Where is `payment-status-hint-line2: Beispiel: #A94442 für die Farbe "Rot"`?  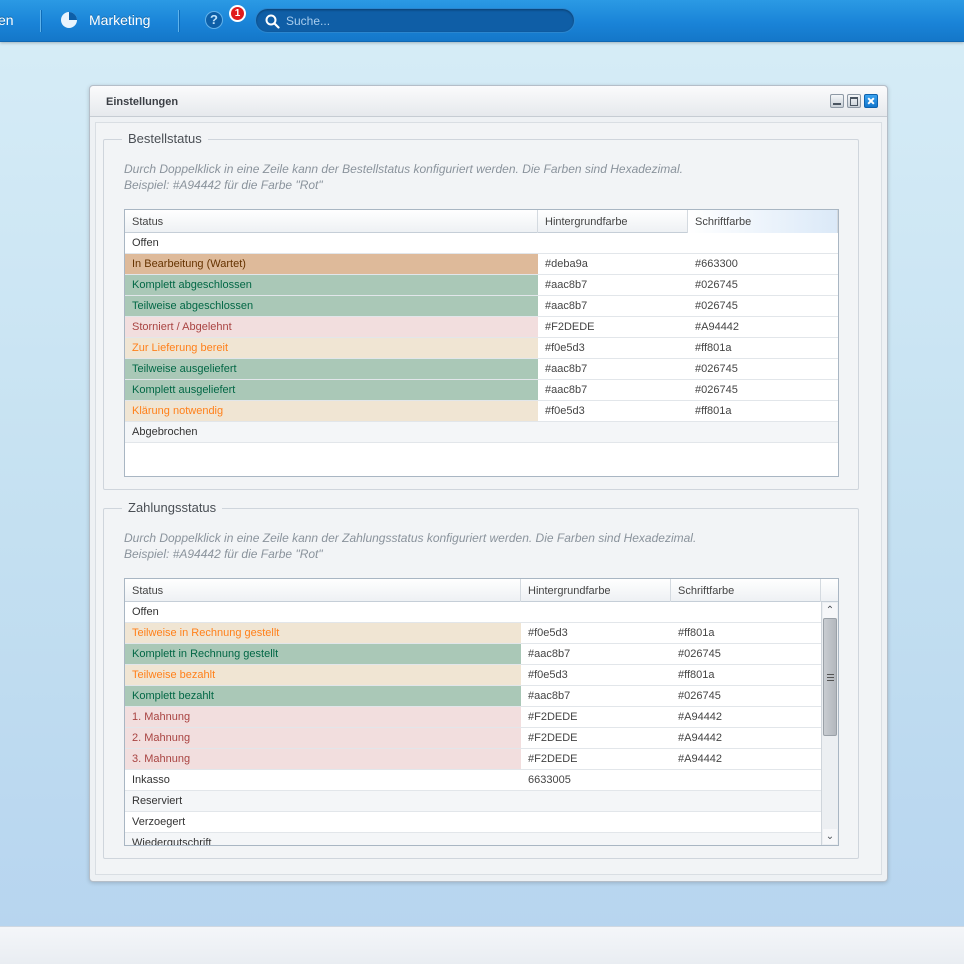 payment-status-hint-line2: Beispiel: #A94442 für die Farbe "Rot" is located at coordinates (223, 554).